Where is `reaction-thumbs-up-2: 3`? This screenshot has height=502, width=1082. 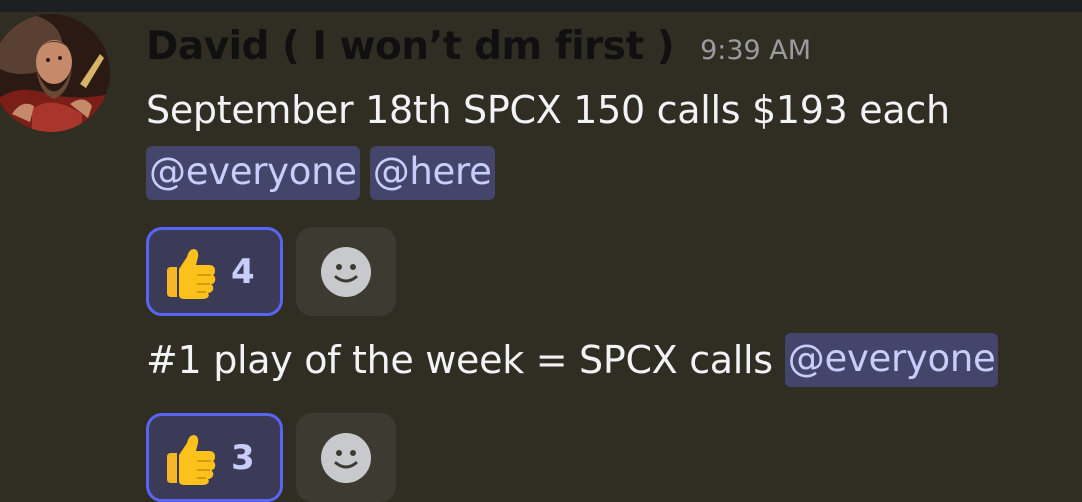 reaction-thumbs-up-2: 3 is located at coordinates (214, 457).